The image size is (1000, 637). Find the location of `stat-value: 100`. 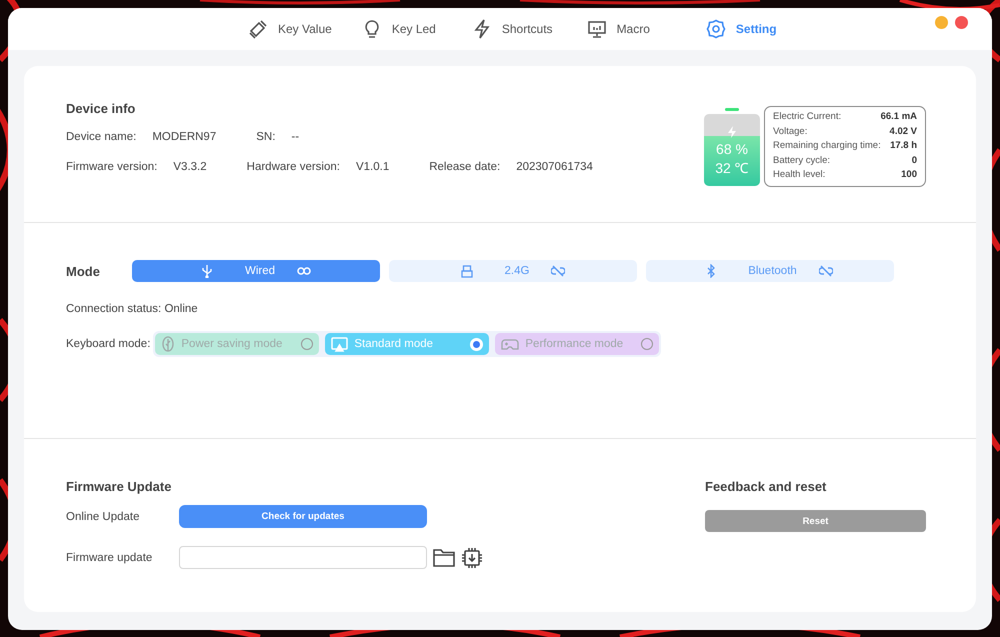

stat-value: 100 is located at coordinates (909, 175).